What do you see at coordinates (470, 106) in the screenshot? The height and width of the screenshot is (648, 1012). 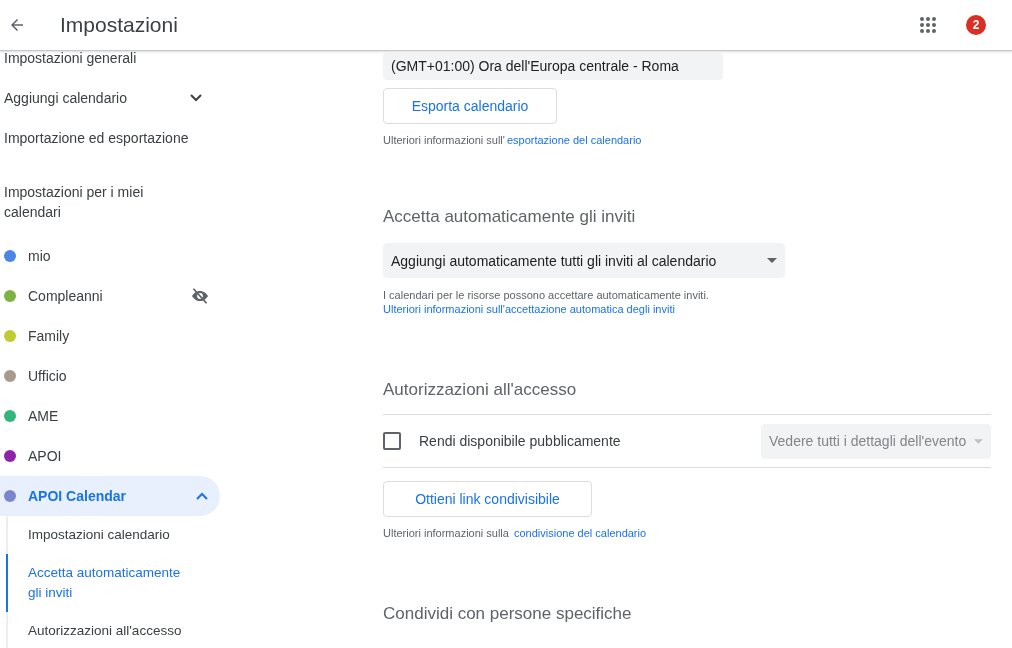 I see `export-button: Esporta calendario` at bounding box center [470, 106].